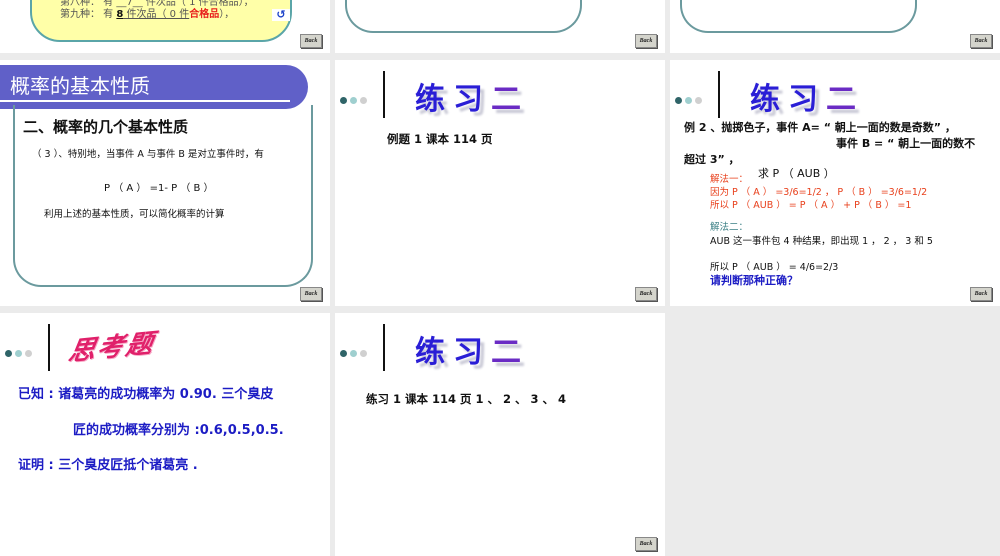 This screenshot has height=556, width=1000. I want to click on slide-thumbnail-3: Back, so click(835, 26).